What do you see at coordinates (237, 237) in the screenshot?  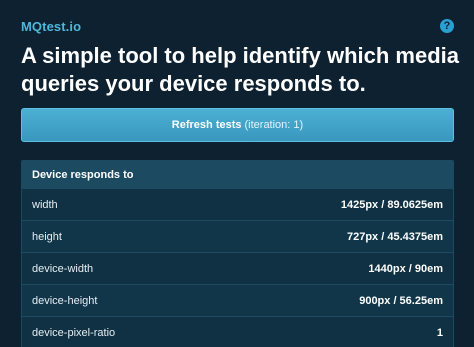 I see `result-row-height: height 727px / 45.4375em` at bounding box center [237, 237].